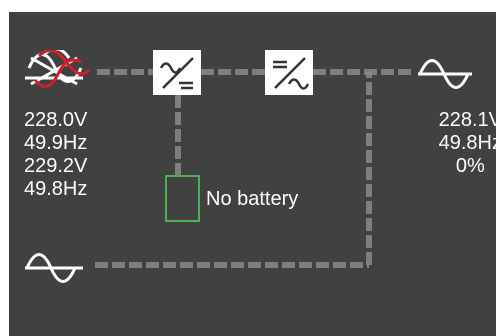  What do you see at coordinates (56, 166) in the screenshot?
I see `bypass-input-voltage: 229.2V` at bounding box center [56, 166].